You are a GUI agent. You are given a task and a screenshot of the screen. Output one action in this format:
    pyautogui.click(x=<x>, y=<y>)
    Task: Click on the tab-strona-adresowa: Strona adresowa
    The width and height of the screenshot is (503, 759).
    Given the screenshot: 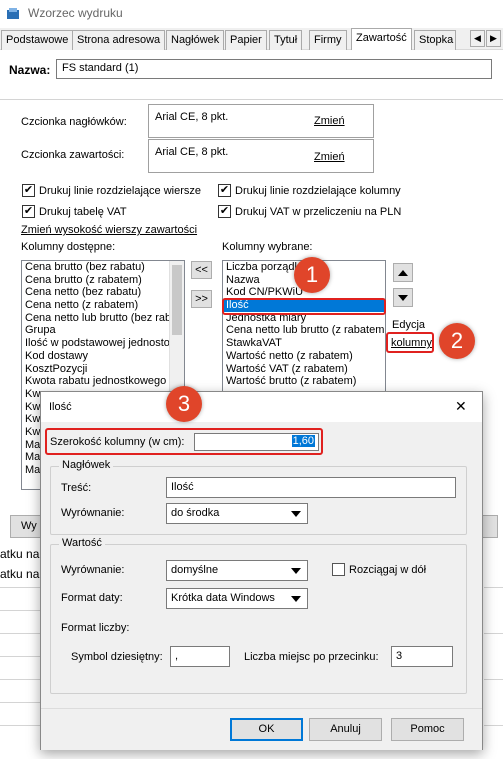 What is the action you would take?
    pyautogui.click(x=119, y=40)
    